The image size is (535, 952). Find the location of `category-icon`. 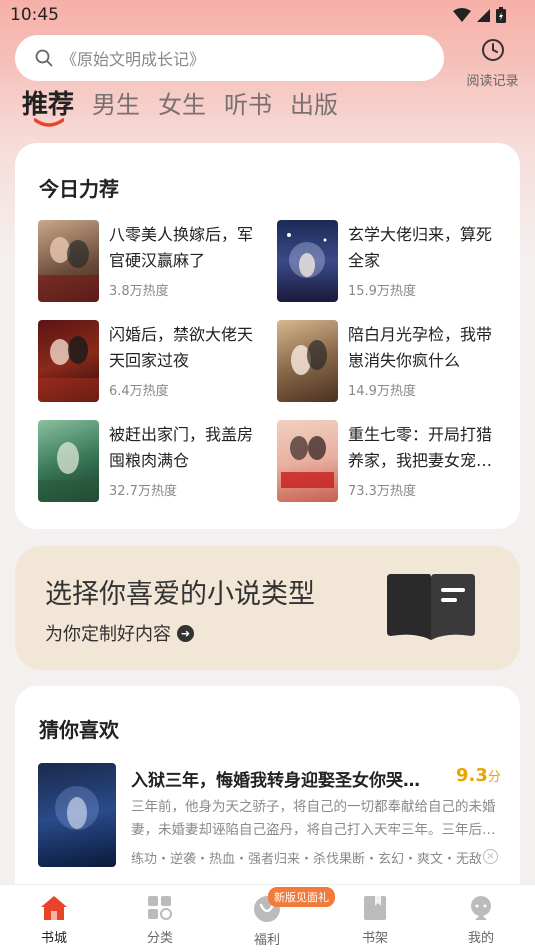

category-icon is located at coordinates (160, 908).